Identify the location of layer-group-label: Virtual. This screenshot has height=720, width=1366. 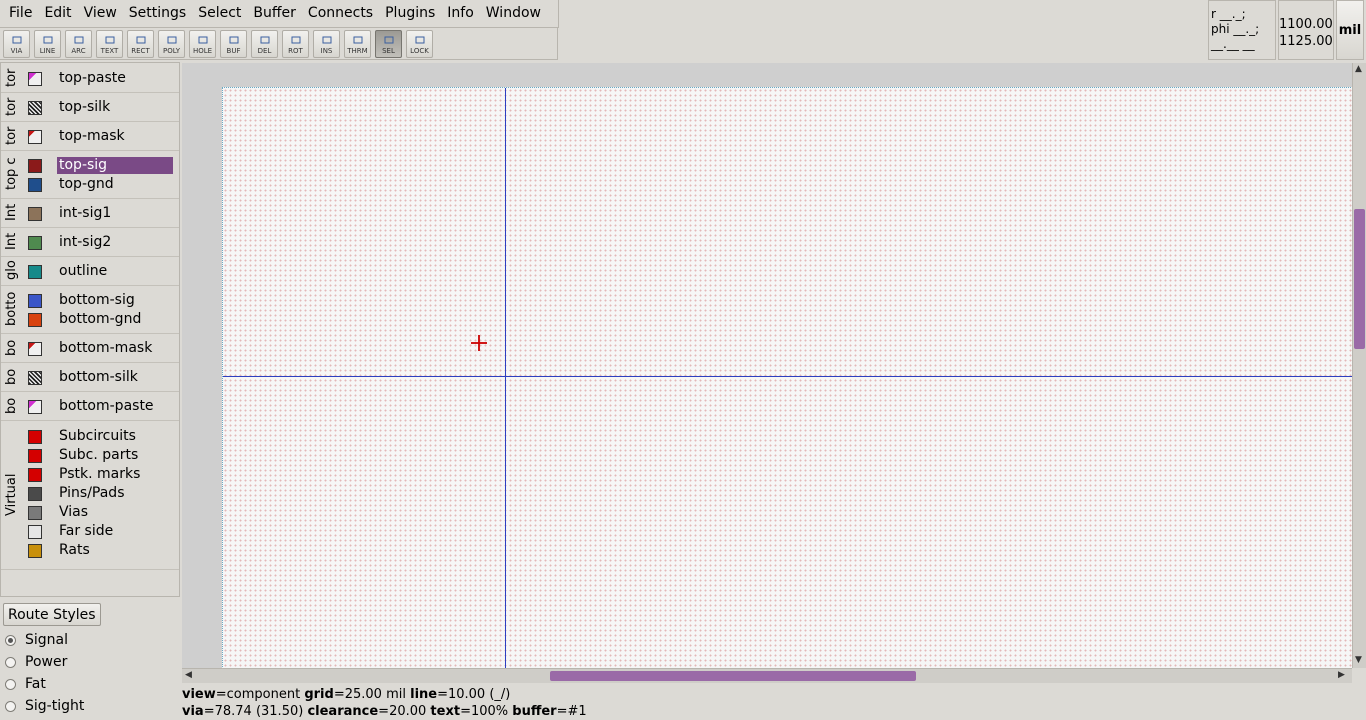
(12, 495).